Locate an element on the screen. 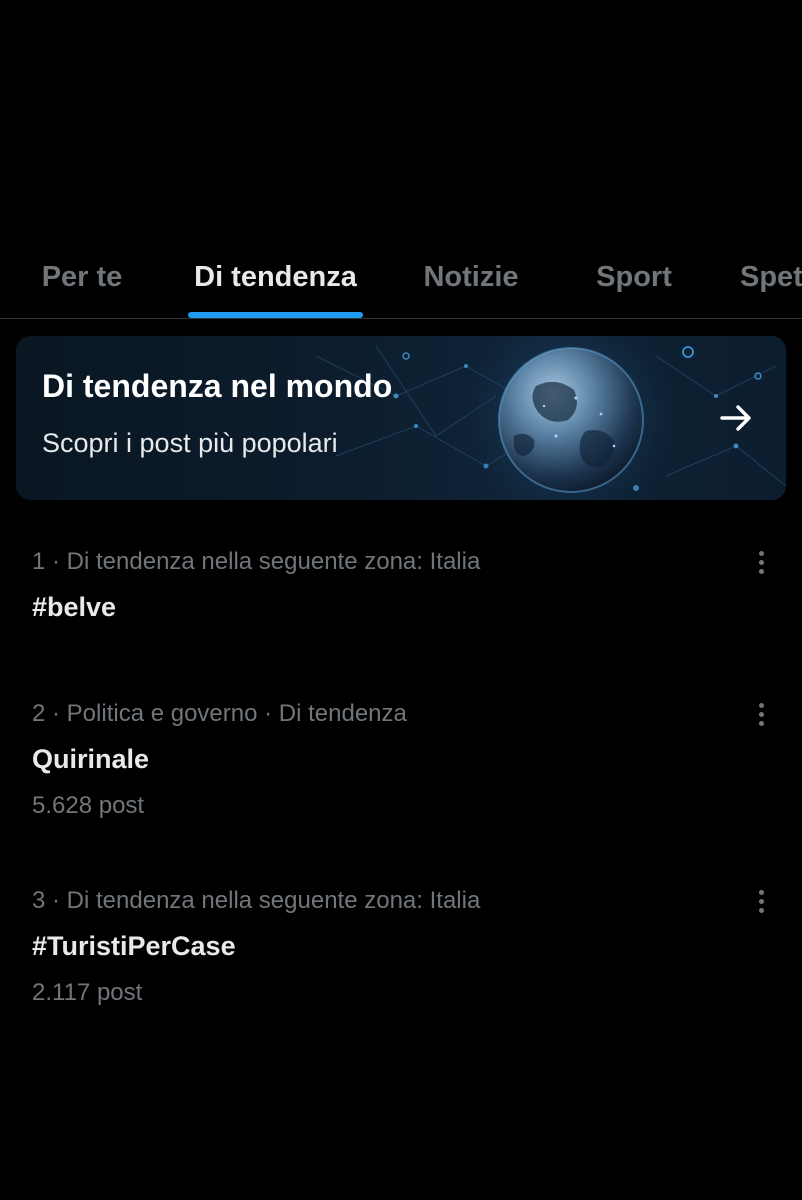 The image size is (802, 1200). trend-context: 2 · Politica e governo · Di tendenza is located at coordinates (219, 713).